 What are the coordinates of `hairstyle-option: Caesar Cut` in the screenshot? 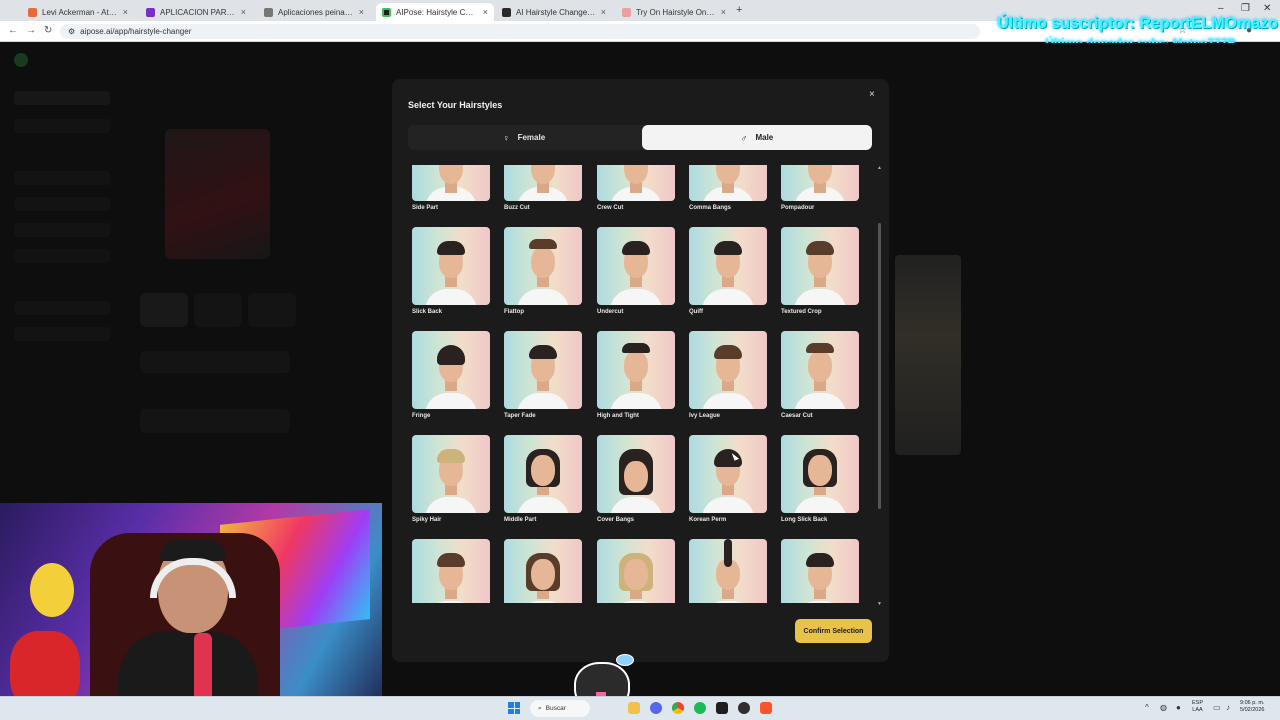 It's located at (820, 375).